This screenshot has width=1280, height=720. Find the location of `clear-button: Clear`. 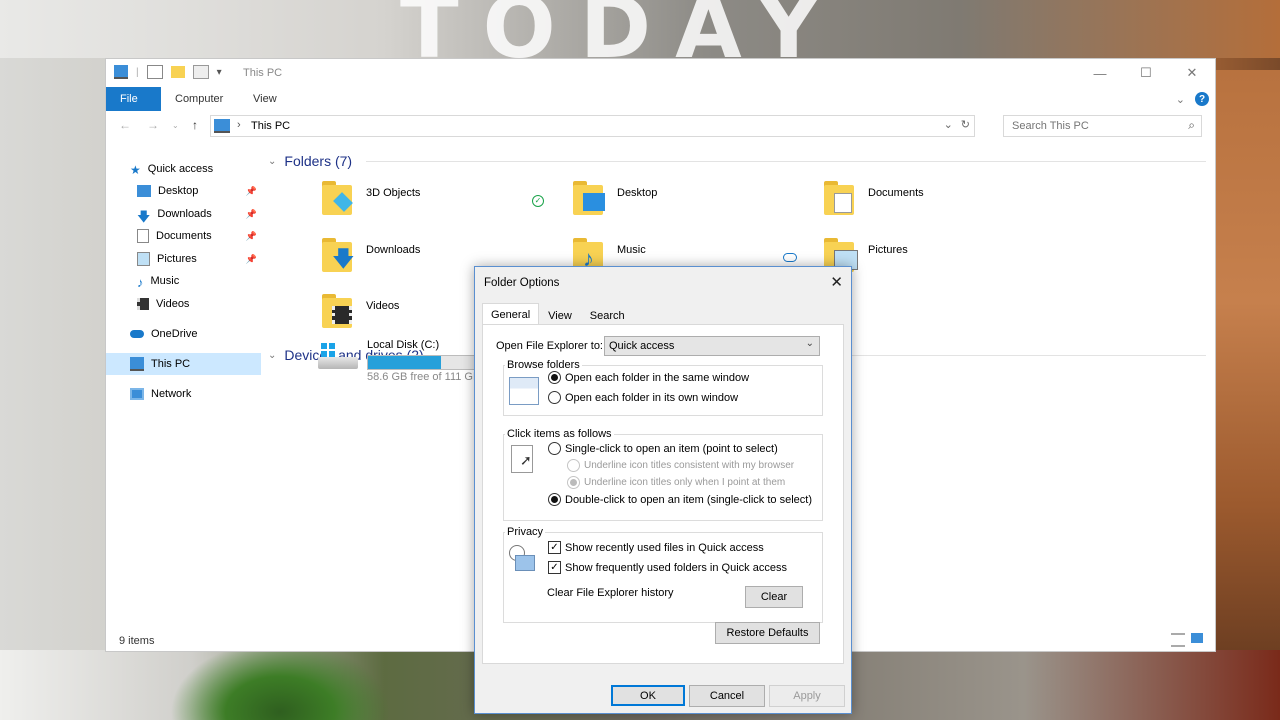

clear-button: Clear is located at coordinates (774, 597).